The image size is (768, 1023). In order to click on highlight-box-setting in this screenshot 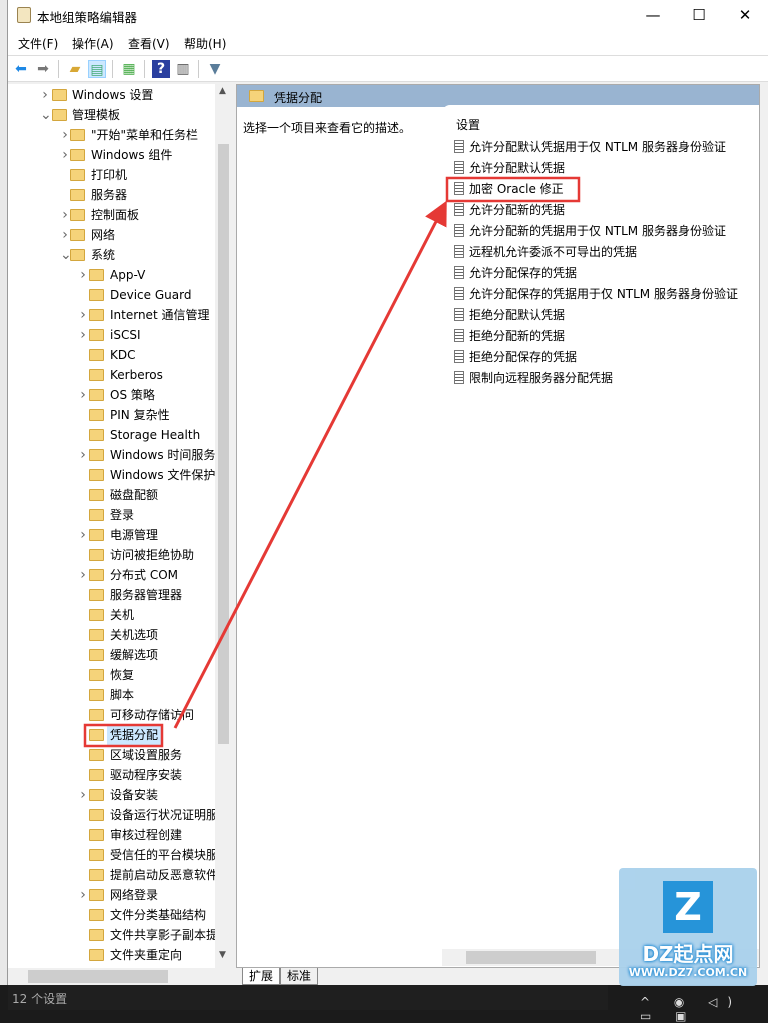, I will do `click(513, 189)`.